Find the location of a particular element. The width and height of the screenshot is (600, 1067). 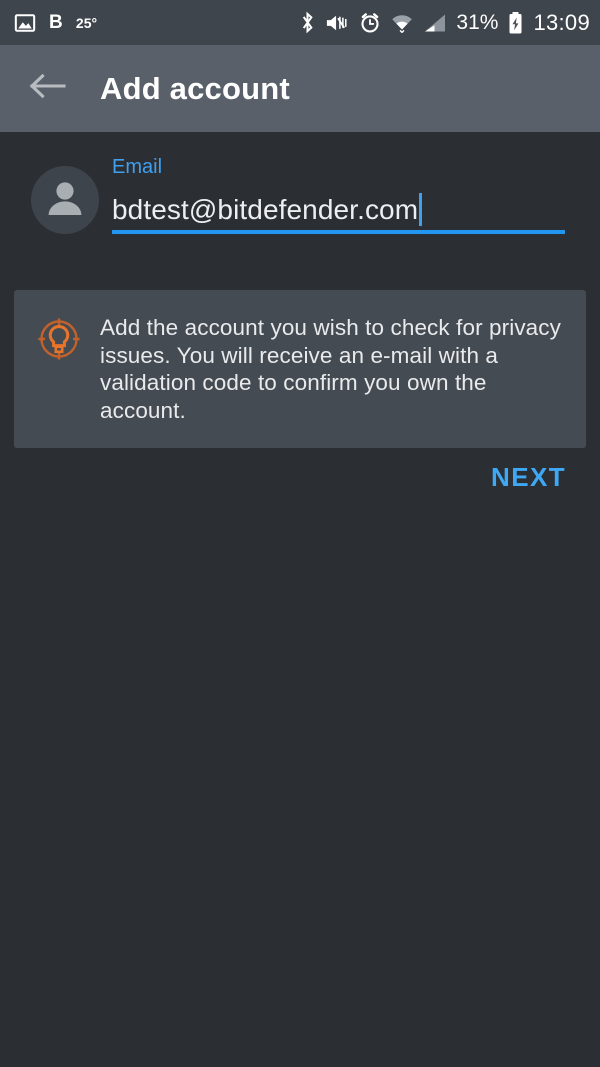

status-bar-right: 31% 13:09 is located at coordinates (449, 23).